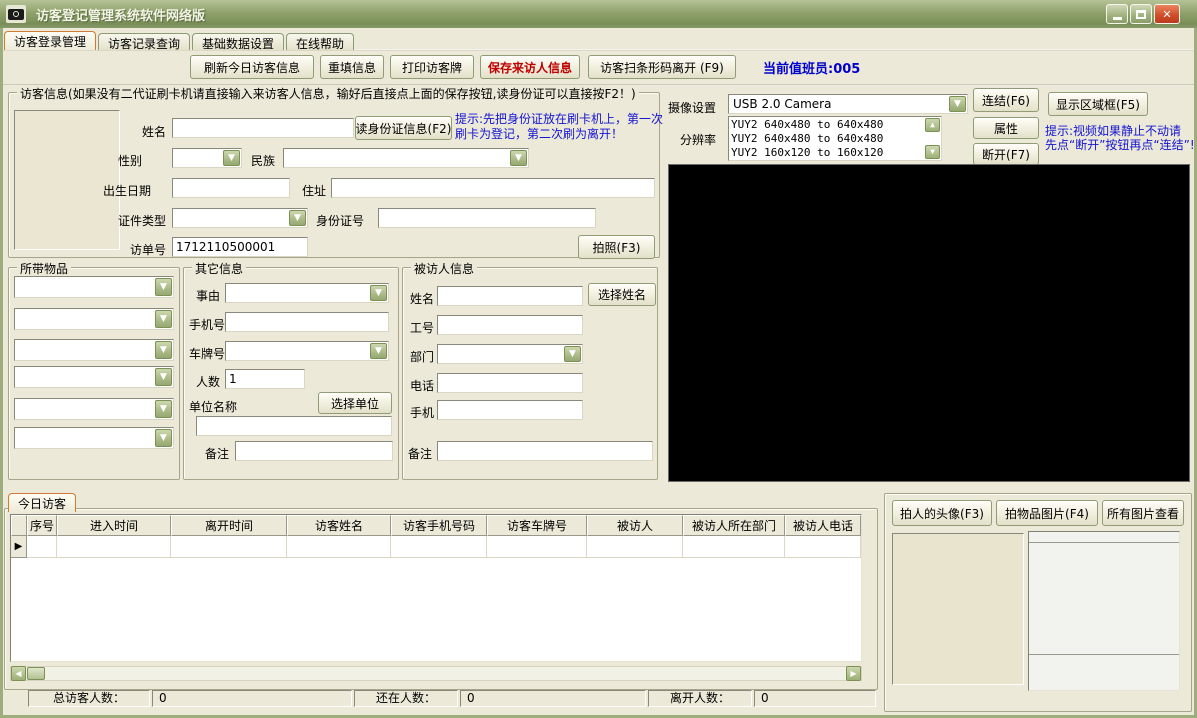 This screenshot has height=718, width=1197. Describe the element at coordinates (487, 218) in the screenshot. I see `id-number-input` at that location.